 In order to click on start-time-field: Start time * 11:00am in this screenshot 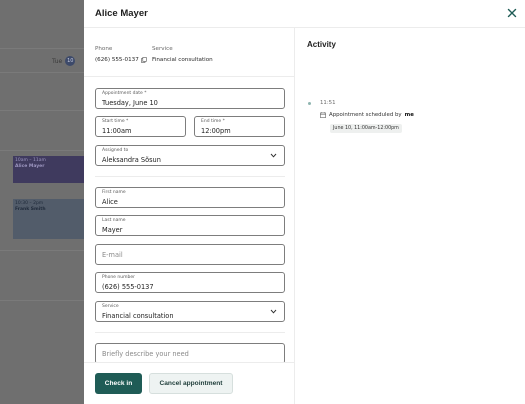, I will do `click(140, 126)`.